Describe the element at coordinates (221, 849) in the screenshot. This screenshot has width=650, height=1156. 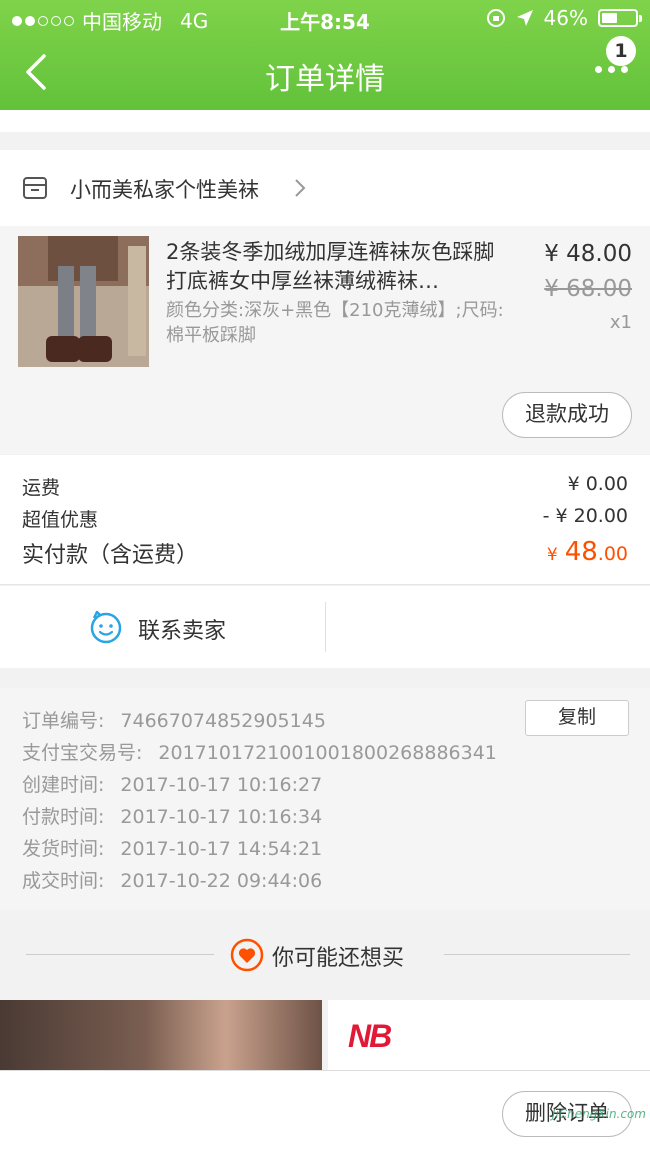
I see `shipped-time-value: 2017-10-17 14:54:21` at that location.